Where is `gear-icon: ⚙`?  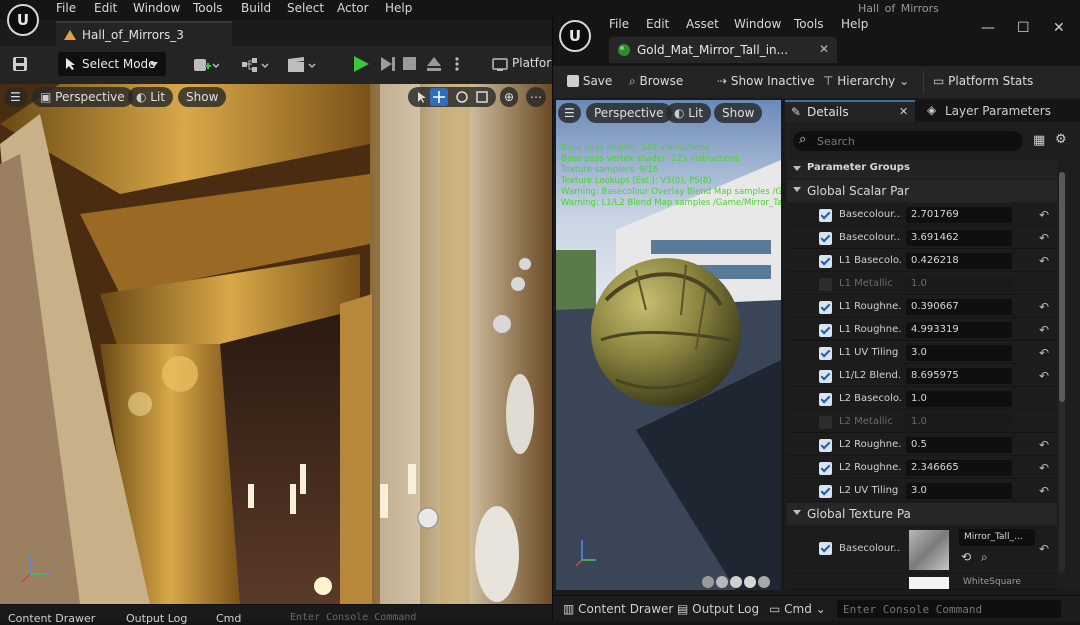
gear-icon: ⚙ is located at coordinates (1061, 139).